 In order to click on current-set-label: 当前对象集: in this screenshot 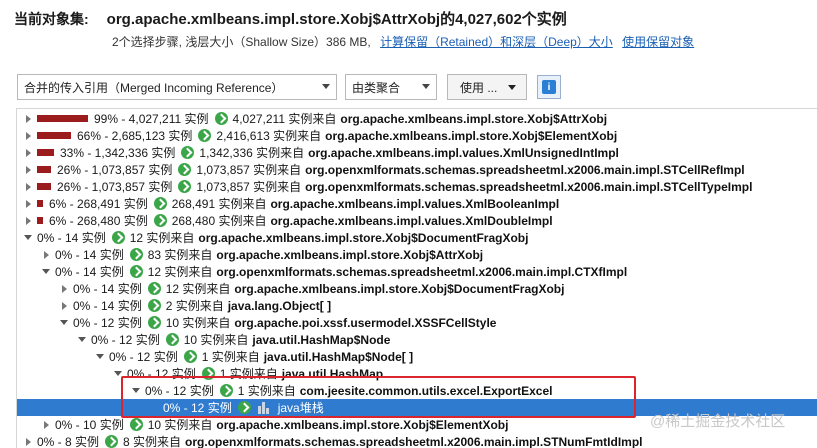, I will do `click(51, 19)`.